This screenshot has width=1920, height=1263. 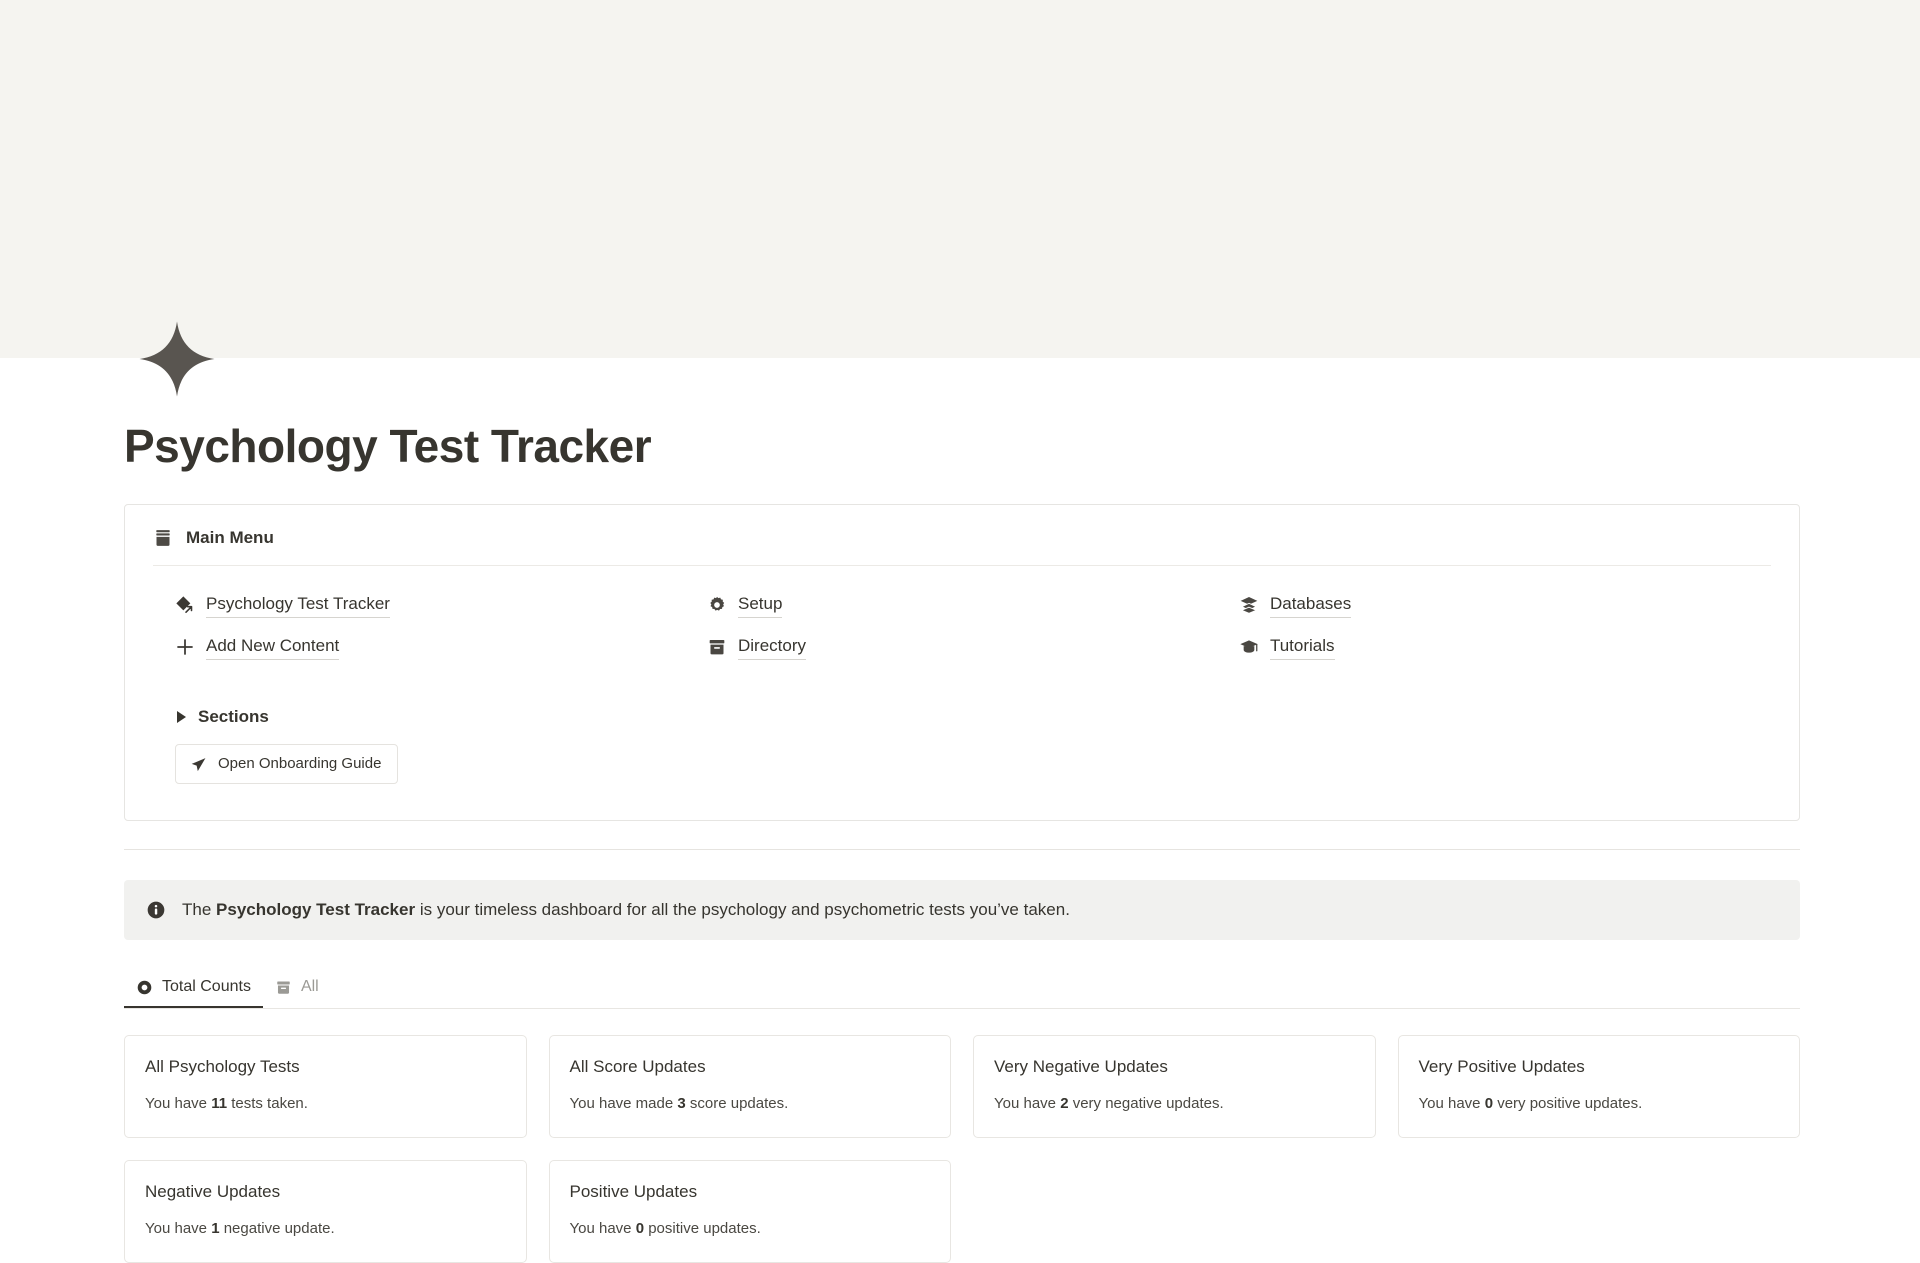 What do you see at coordinates (325, 1104) in the screenshot?
I see `stat-card-description: You have 11 tests taken.` at bounding box center [325, 1104].